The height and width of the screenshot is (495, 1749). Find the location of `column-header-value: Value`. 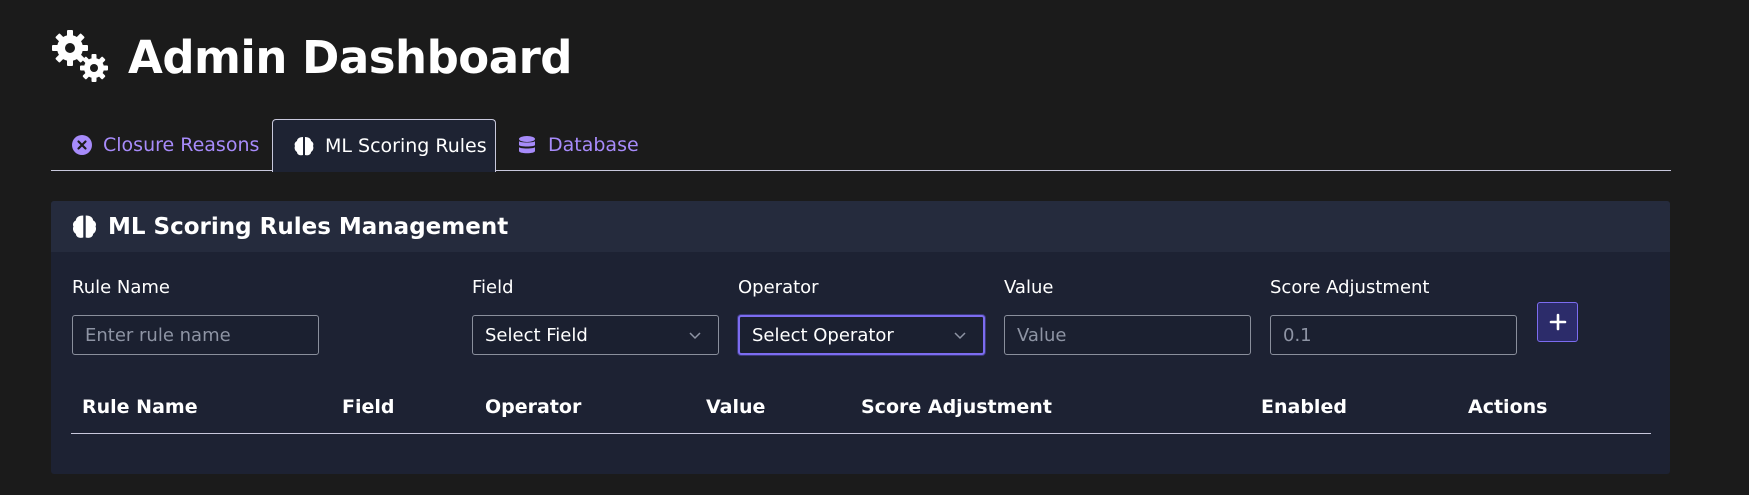

column-header-value: Value is located at coordinates (735, 407).